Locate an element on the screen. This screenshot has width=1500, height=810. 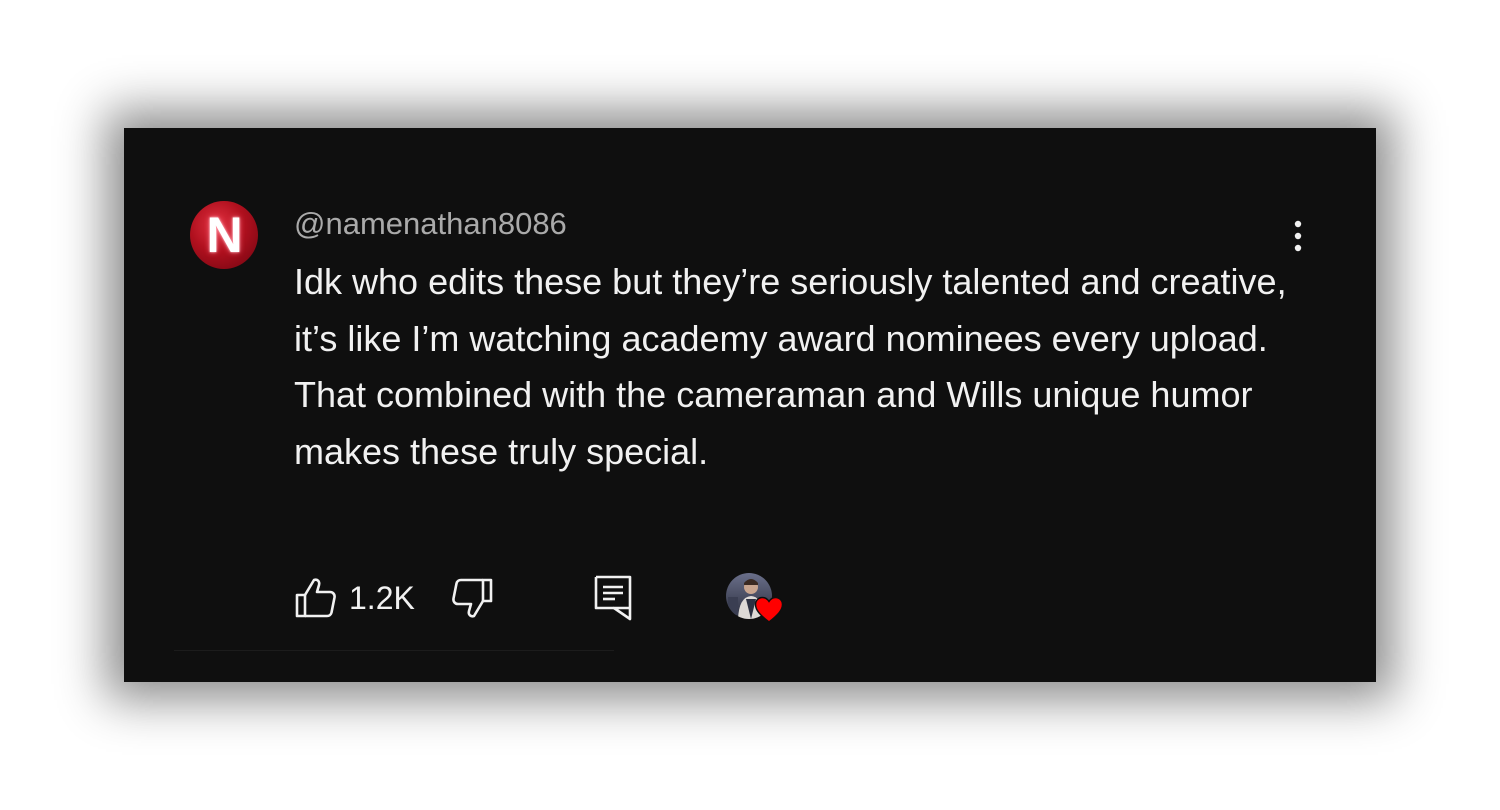
thumbs-up-icon is located at coordinates (315, 598).